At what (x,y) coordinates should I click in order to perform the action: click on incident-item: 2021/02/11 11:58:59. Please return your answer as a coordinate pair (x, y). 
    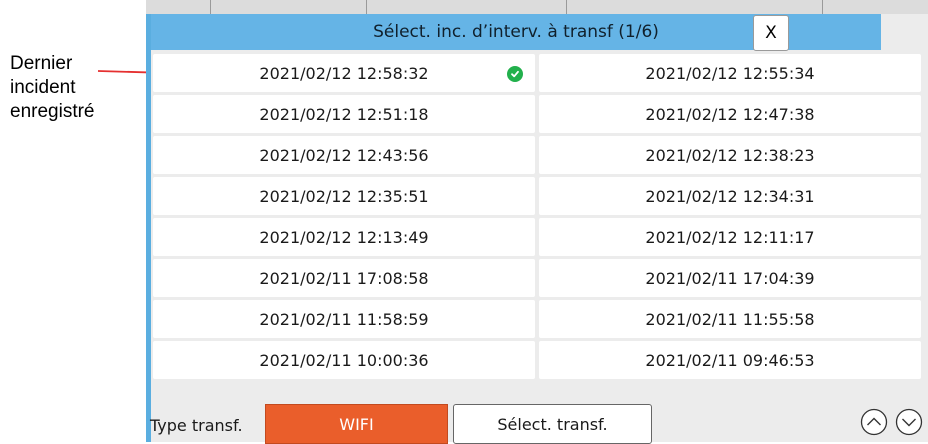
    Looking at the image, I should click on (344, 319).